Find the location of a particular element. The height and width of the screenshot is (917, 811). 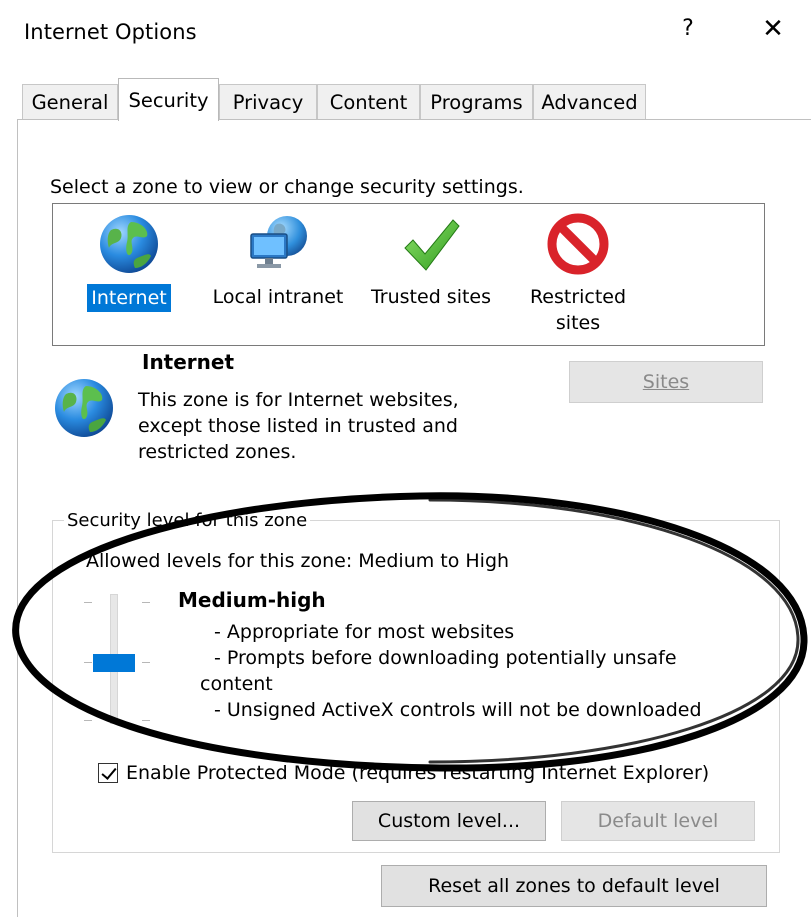

reset-all-zones-button-label: Reset all zones to default level is located at coordinates (574, 886).